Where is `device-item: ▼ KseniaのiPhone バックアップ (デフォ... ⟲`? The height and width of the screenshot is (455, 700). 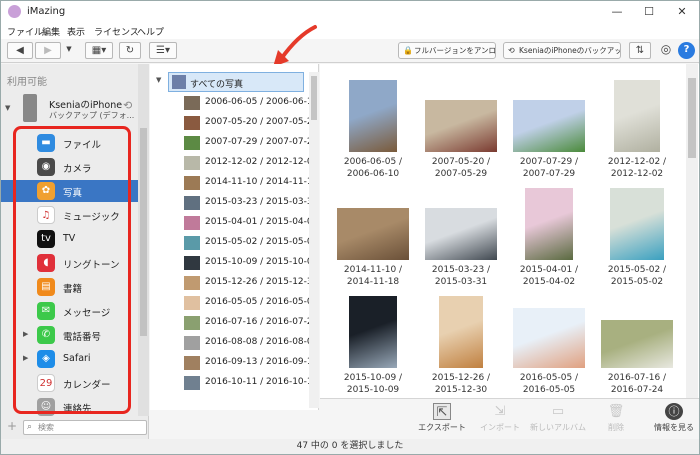 device-item: ▼ KseniaのiPhone バックアップ (デフォ... ⟲ is located at coordinates (75, 109).